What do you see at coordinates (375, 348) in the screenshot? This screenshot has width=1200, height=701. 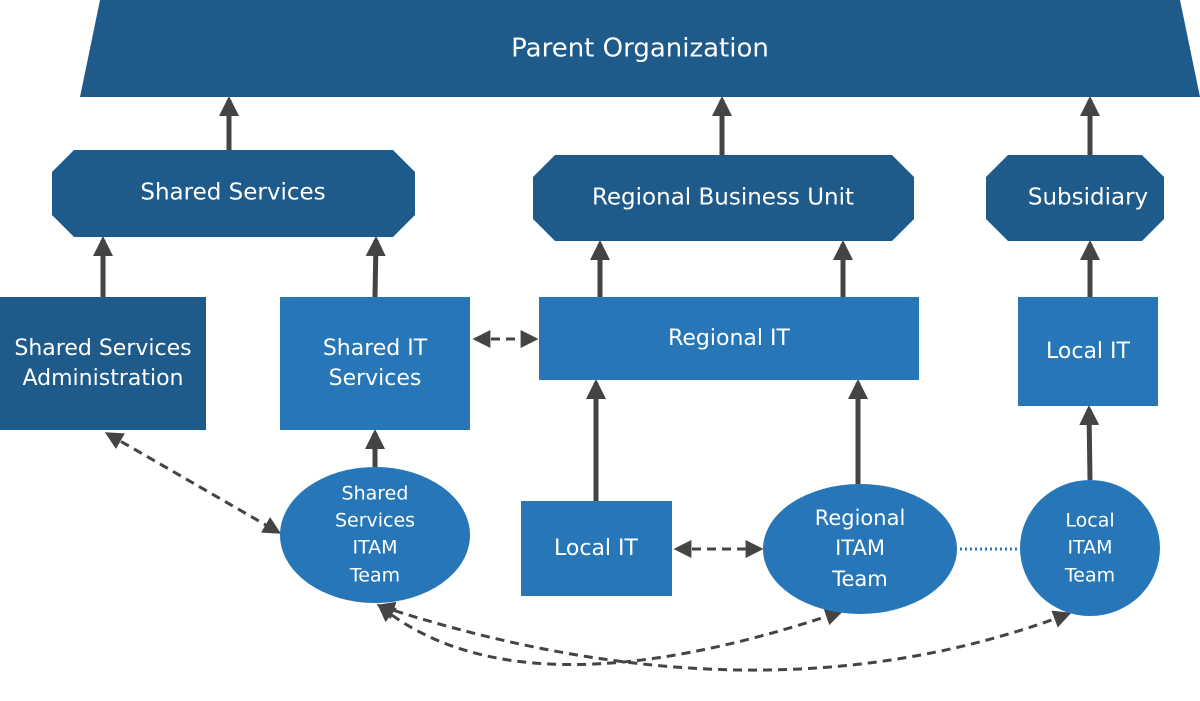 I see `label-line: Shared IT` at bounding box center [375, 348].